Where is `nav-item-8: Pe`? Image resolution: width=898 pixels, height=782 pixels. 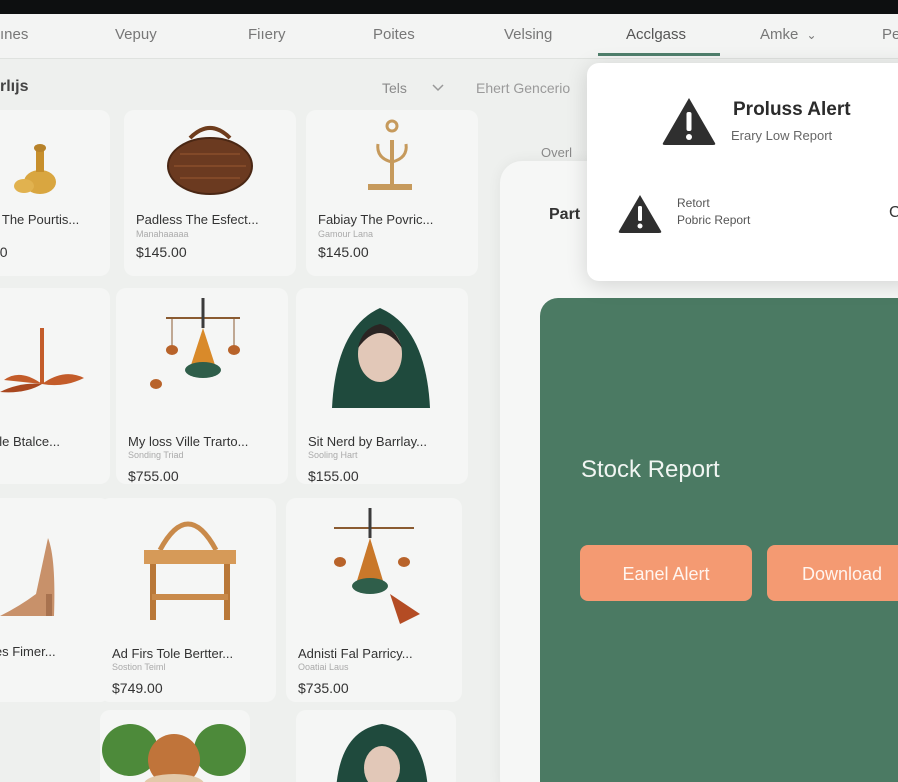
nav-item-8: Pe is located at coordinates (890, 34).